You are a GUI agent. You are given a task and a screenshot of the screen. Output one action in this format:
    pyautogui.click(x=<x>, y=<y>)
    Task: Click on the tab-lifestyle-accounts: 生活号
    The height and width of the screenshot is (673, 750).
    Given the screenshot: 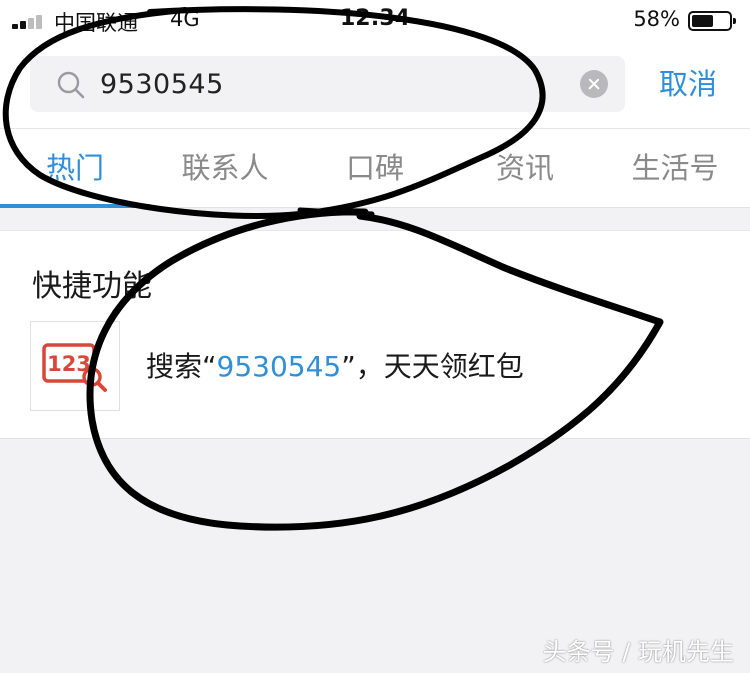 What is the action you would take?
    pyautogui.click(x=675, y=169)
    